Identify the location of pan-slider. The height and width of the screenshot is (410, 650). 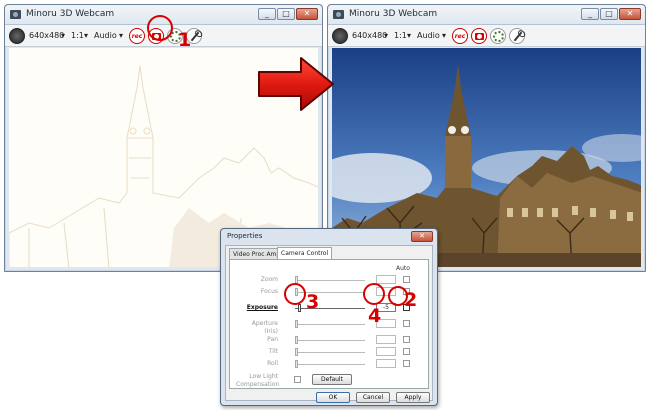
(330, 340).